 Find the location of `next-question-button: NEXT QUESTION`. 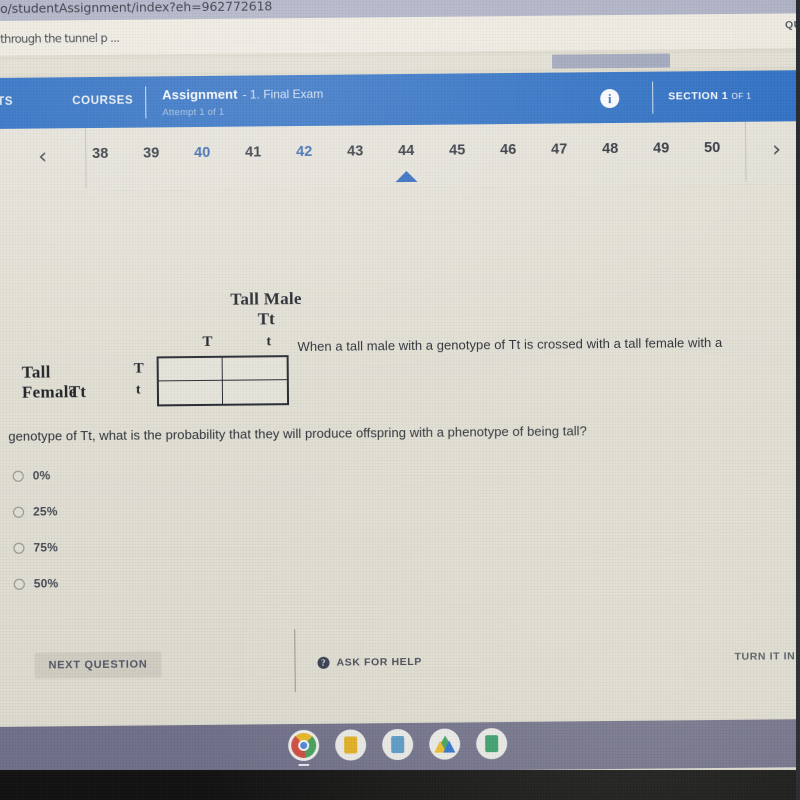

next-question-button: NEXT QUESTION is located at coordinates (98, 665).